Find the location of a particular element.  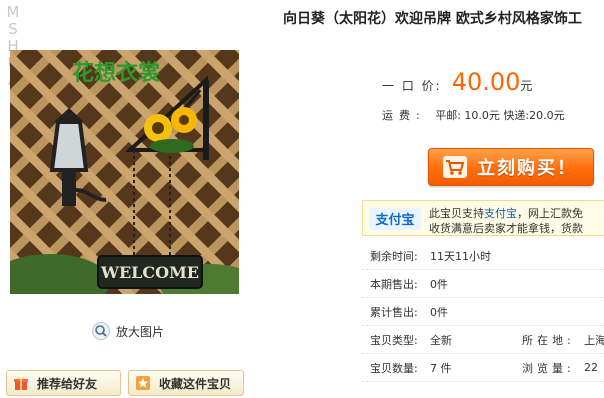

sign-text: WELCOME is located at coordinates (149, 272).